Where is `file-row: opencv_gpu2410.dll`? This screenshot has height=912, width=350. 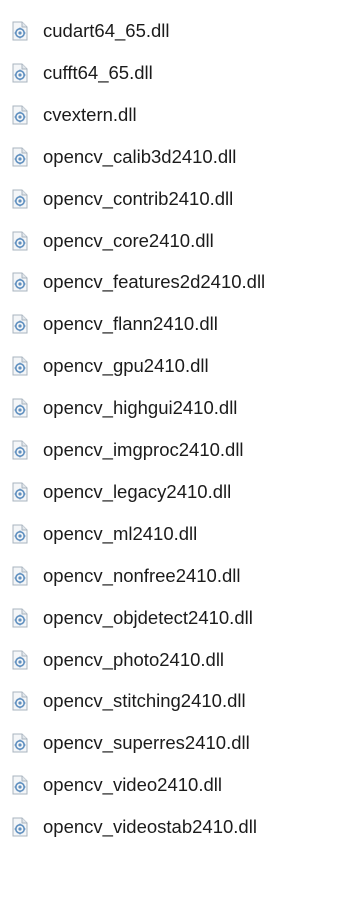
file-row: opencv_gpu2410.dll is located at coordinates (175, 366).